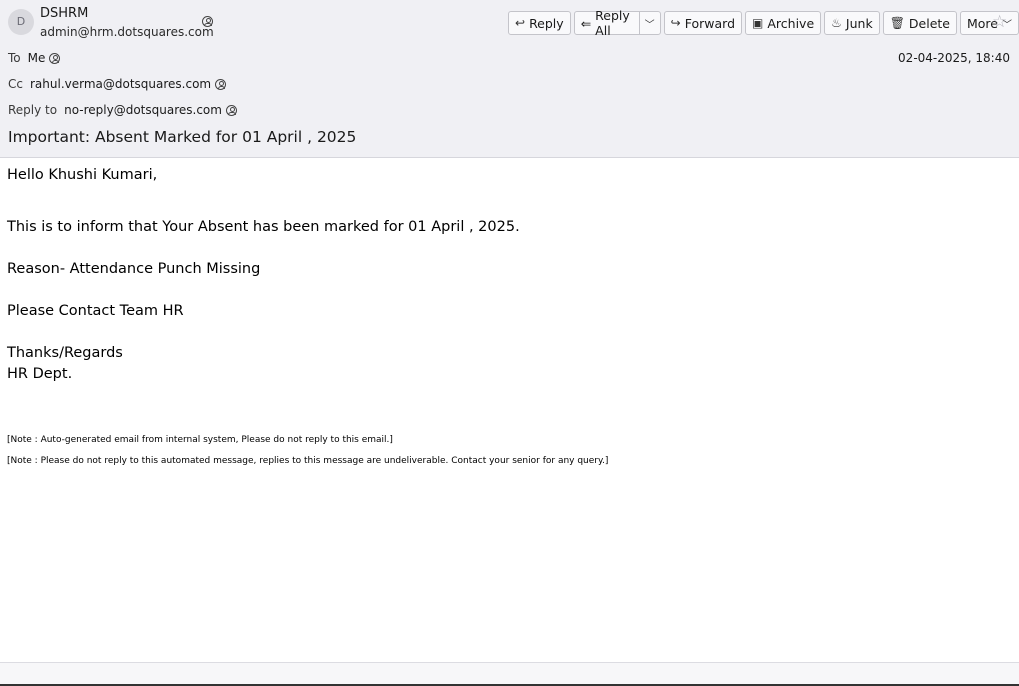  Describe the element at coordinates (95, 311) in the screenshot. I see `body-contact: Please Contact Team HR` at that location.